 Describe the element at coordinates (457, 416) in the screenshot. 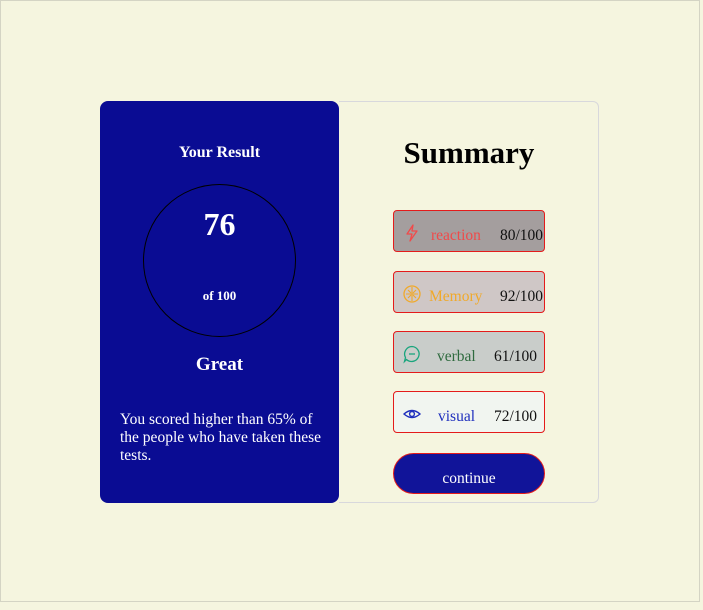

I see `summary-item-label: visual` at that location.